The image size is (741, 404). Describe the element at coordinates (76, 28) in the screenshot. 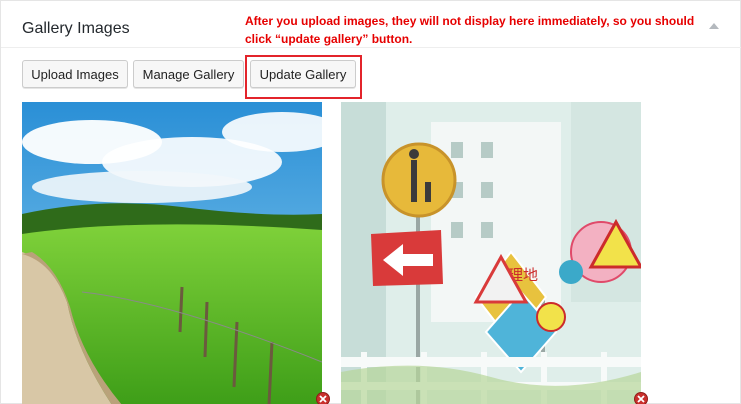

I see `panel-title: Gallery Images` at that location.